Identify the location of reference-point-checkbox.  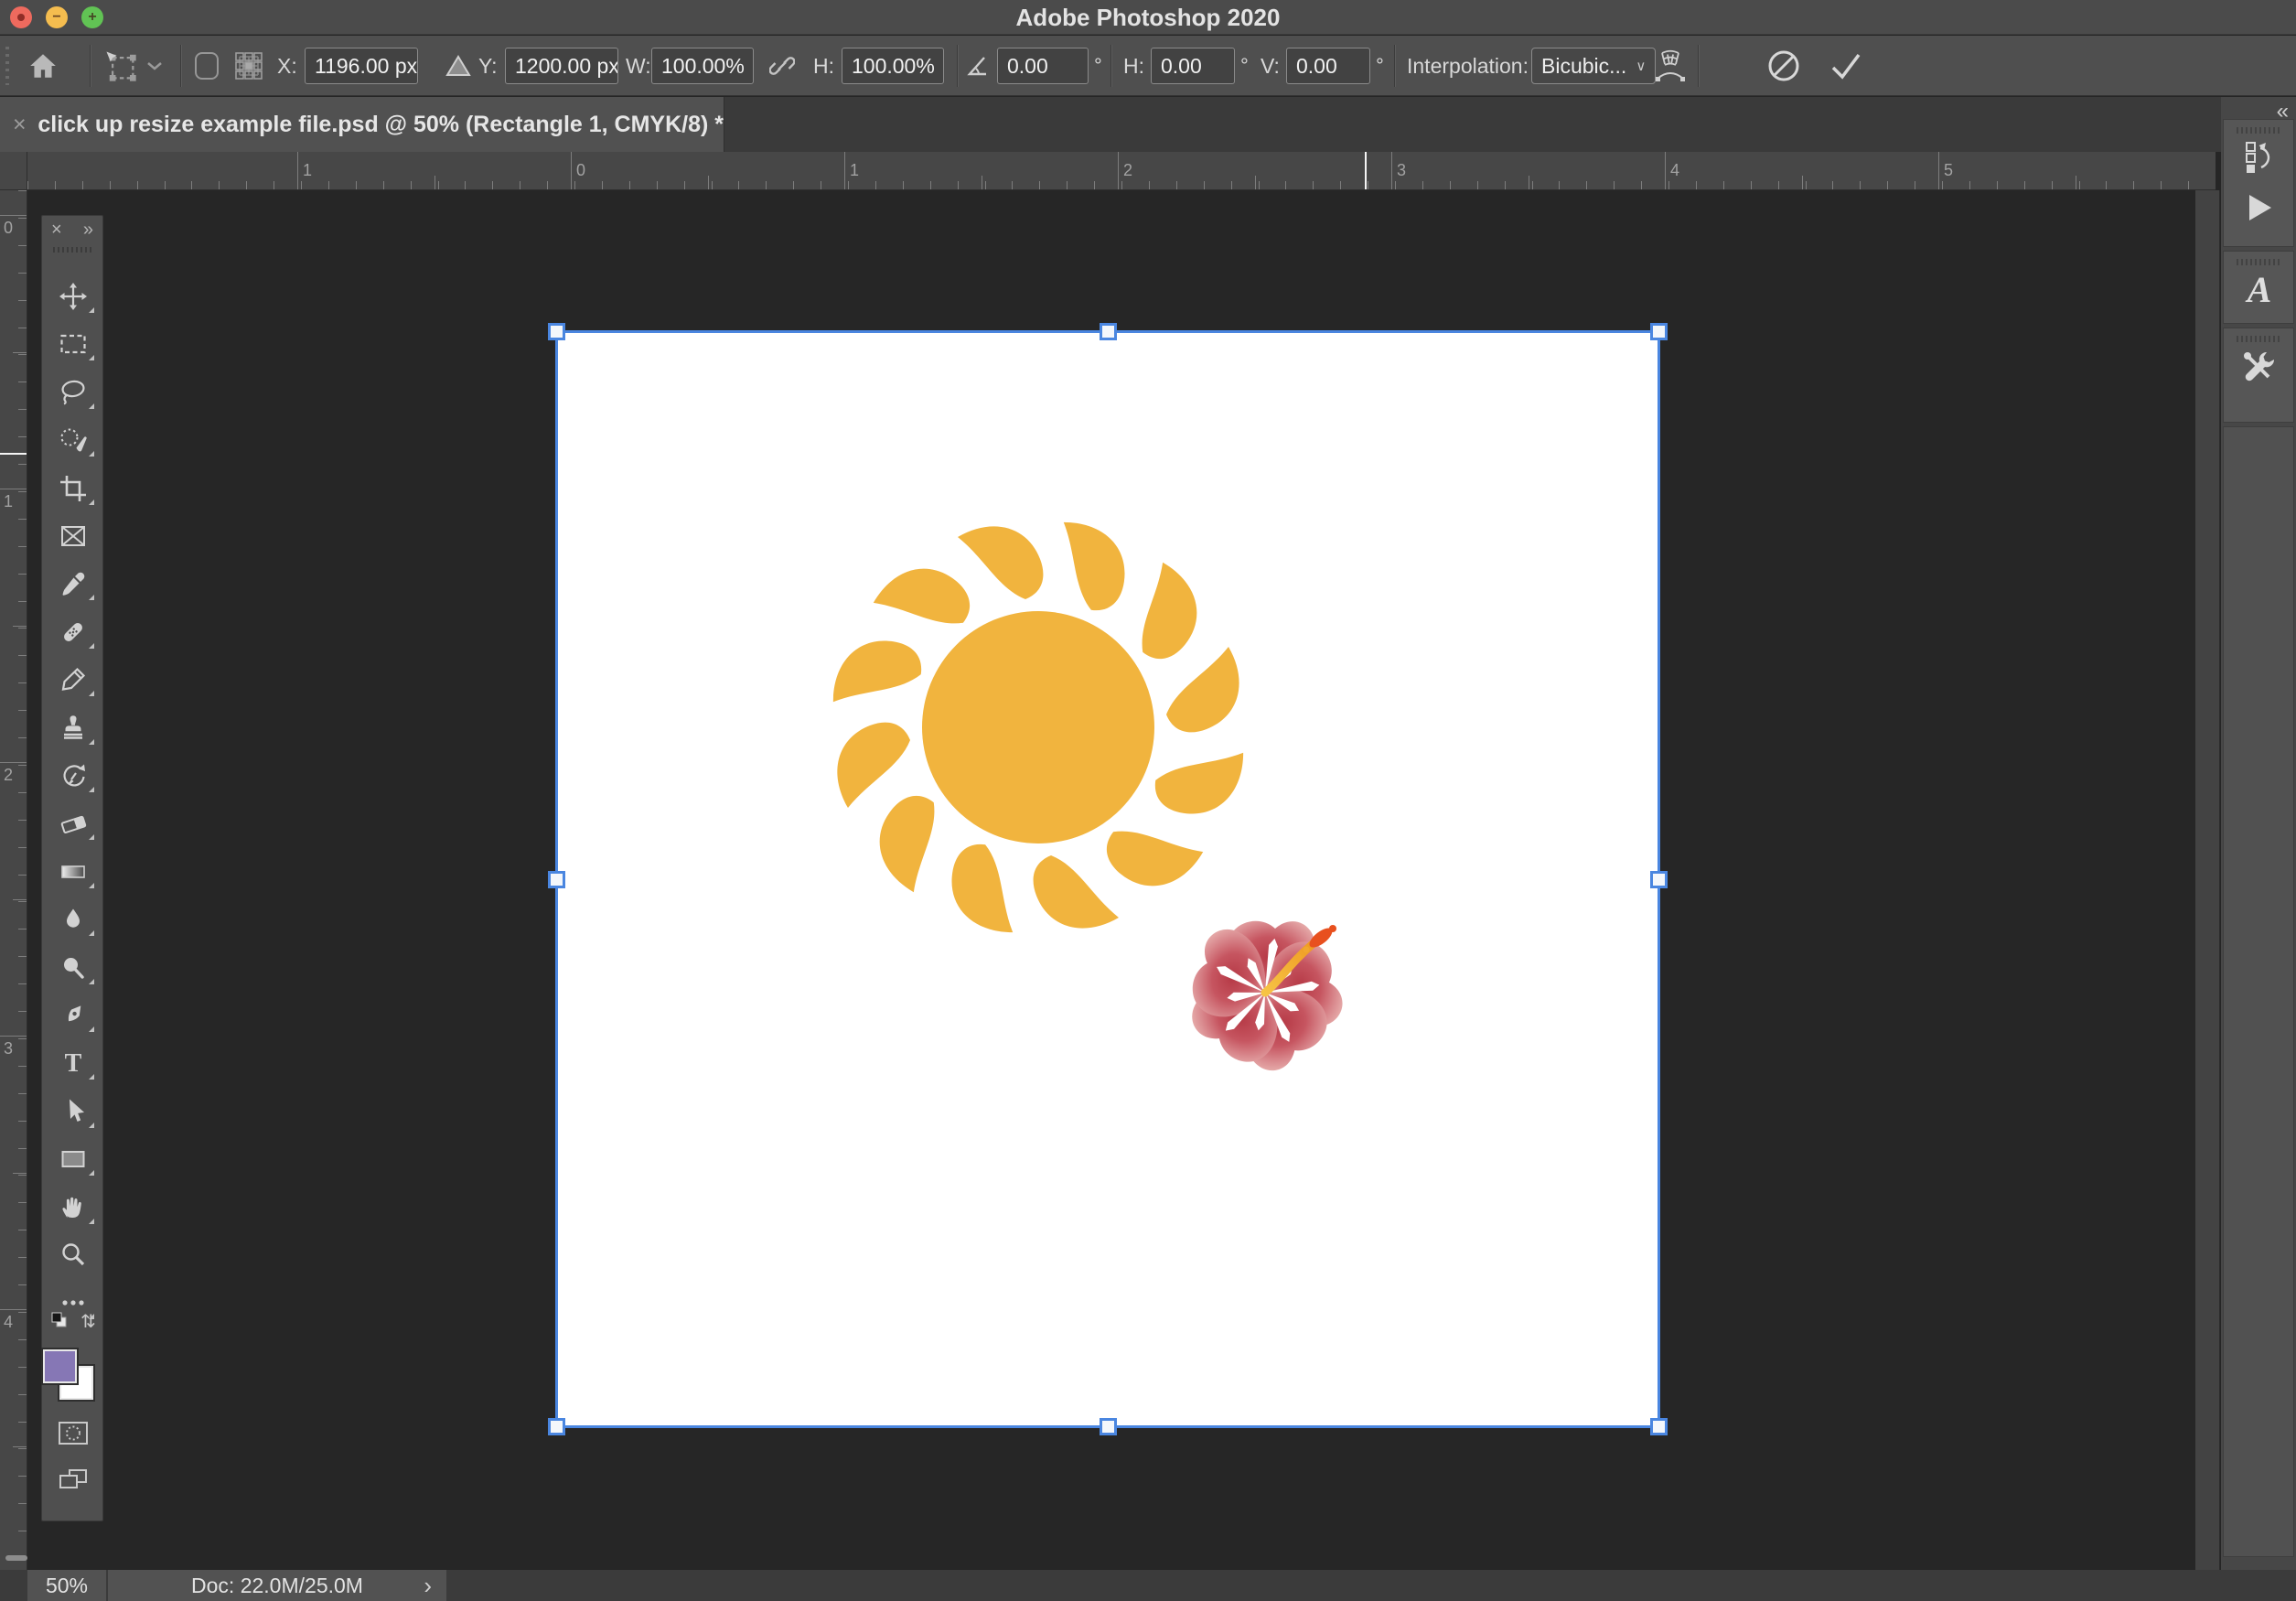
(207, 66).